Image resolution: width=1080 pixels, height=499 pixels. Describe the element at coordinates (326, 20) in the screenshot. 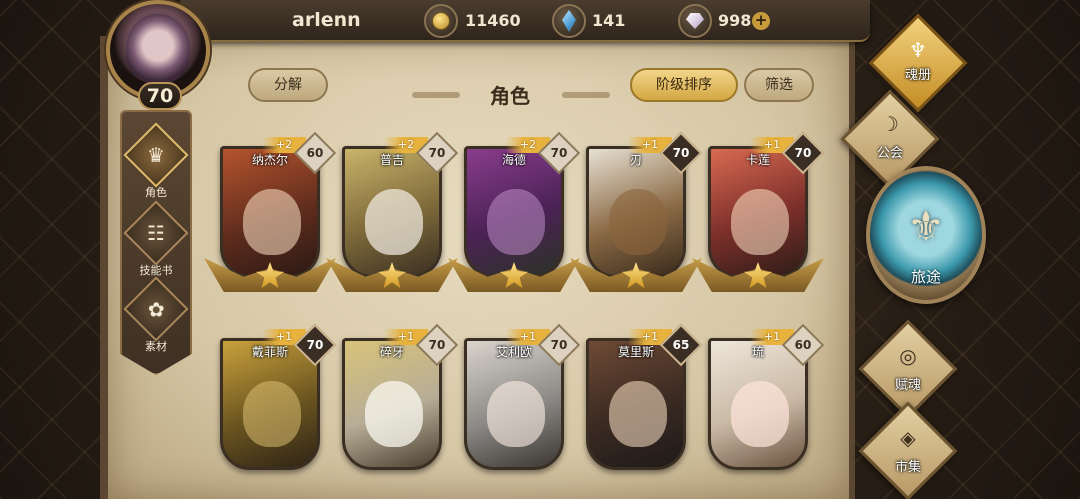

I see `username: arlenn` at that location.